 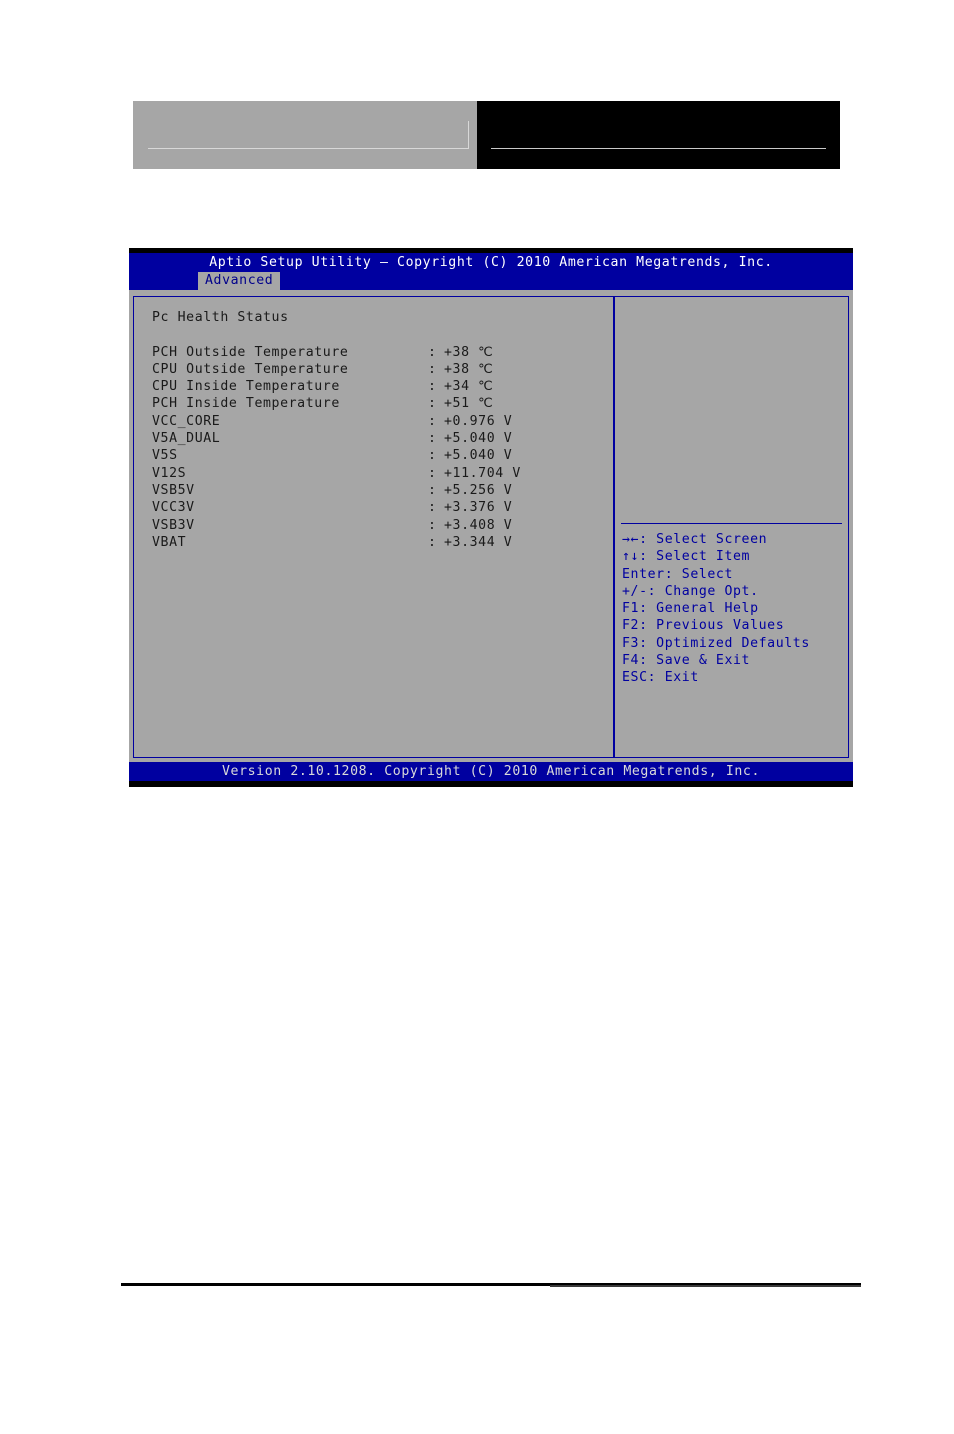 What do you see at coordinates (491, 281) in the screenshot?
I see `bios-tab-bar: Advanced` at bounding box center [491, 281].